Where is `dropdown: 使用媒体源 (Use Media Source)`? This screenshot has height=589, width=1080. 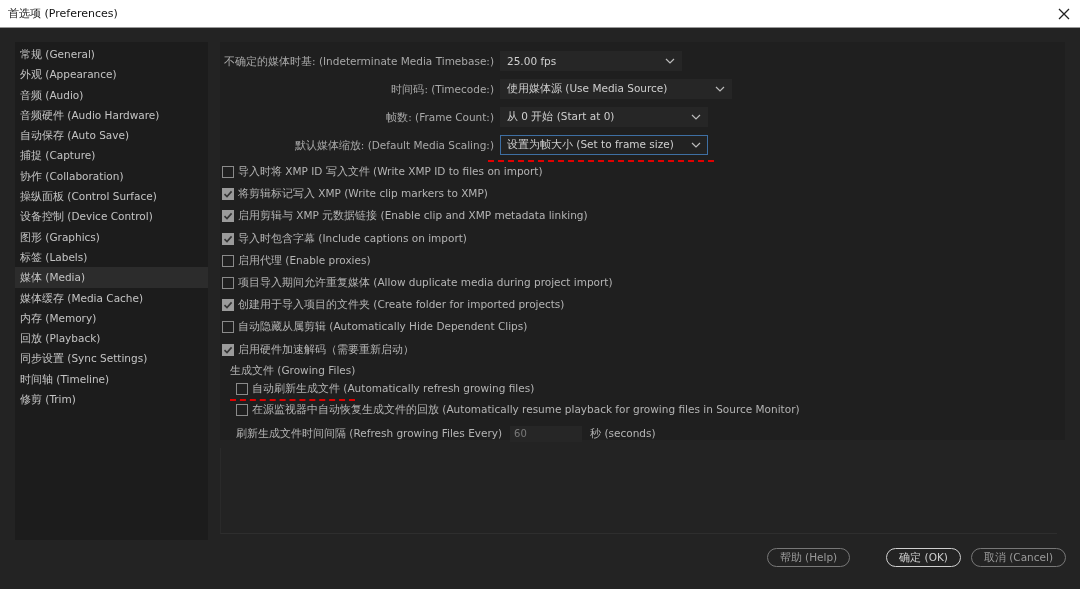 dropdown: 使用媒体源 (Use Media Source) is located at coordinates (616, 89).